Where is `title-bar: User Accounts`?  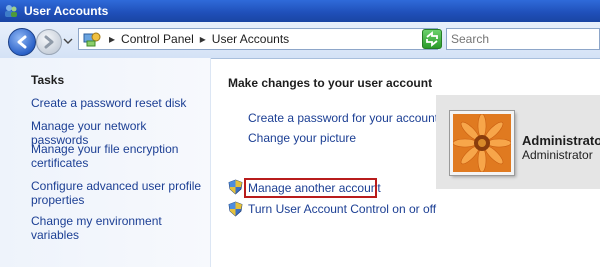
title-bar: User Accounts is located at coordinates (300, 11).